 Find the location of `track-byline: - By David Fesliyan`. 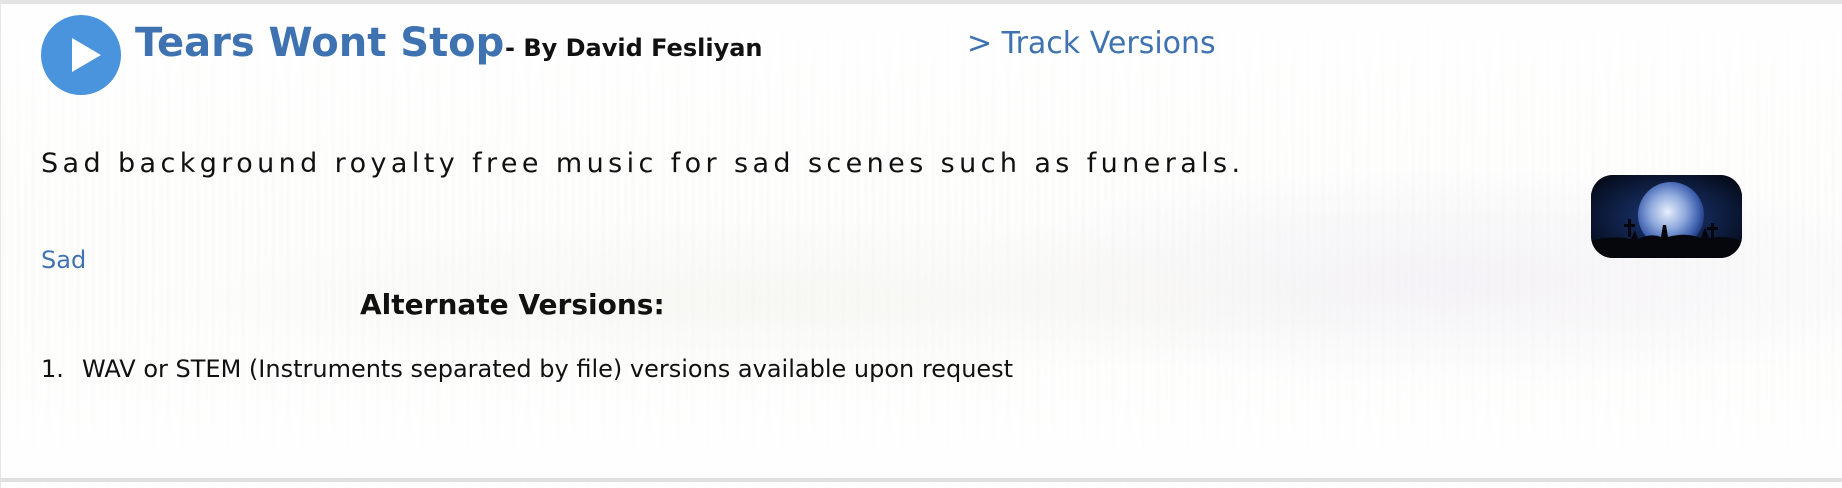

track-byline: - By David Fesliyan is located at coordinates (634, 48).